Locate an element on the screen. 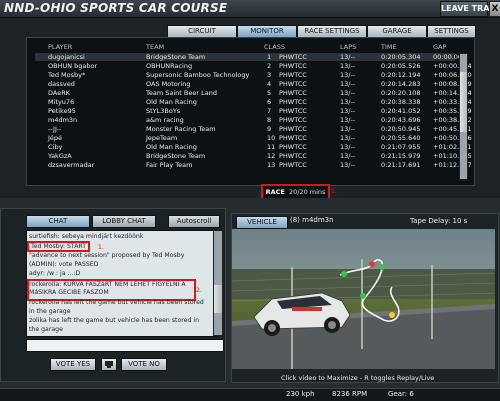 The height and width of the screenshot is (401, 500). chat-line: (ADMIN): vote PASSED is located at coordinates (64, 264).